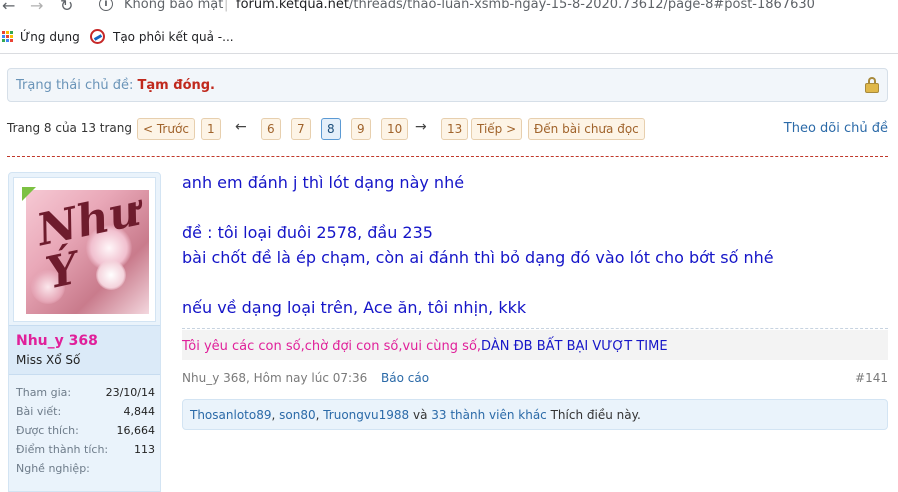  Describe the element at coordinates (241, 127) in the screenshot. I see `left-arrow-icon: ←` at that location.